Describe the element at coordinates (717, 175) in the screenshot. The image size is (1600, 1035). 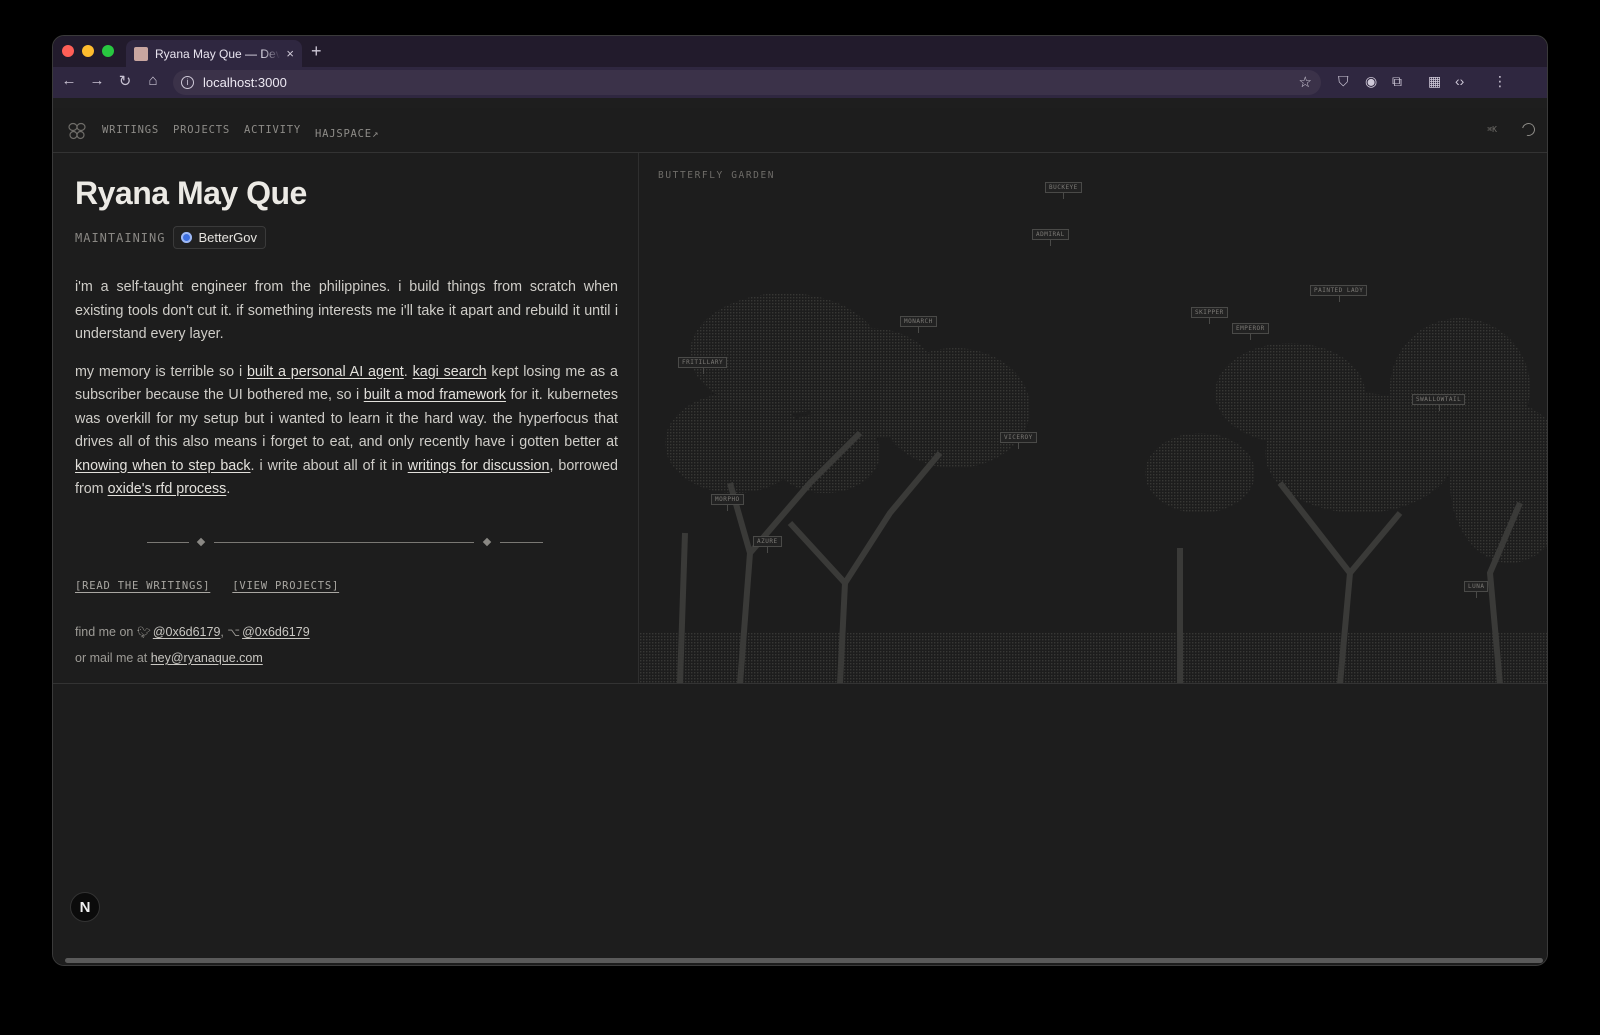
I see `garden-label: BUTTERFLY GARDEN` at that location.